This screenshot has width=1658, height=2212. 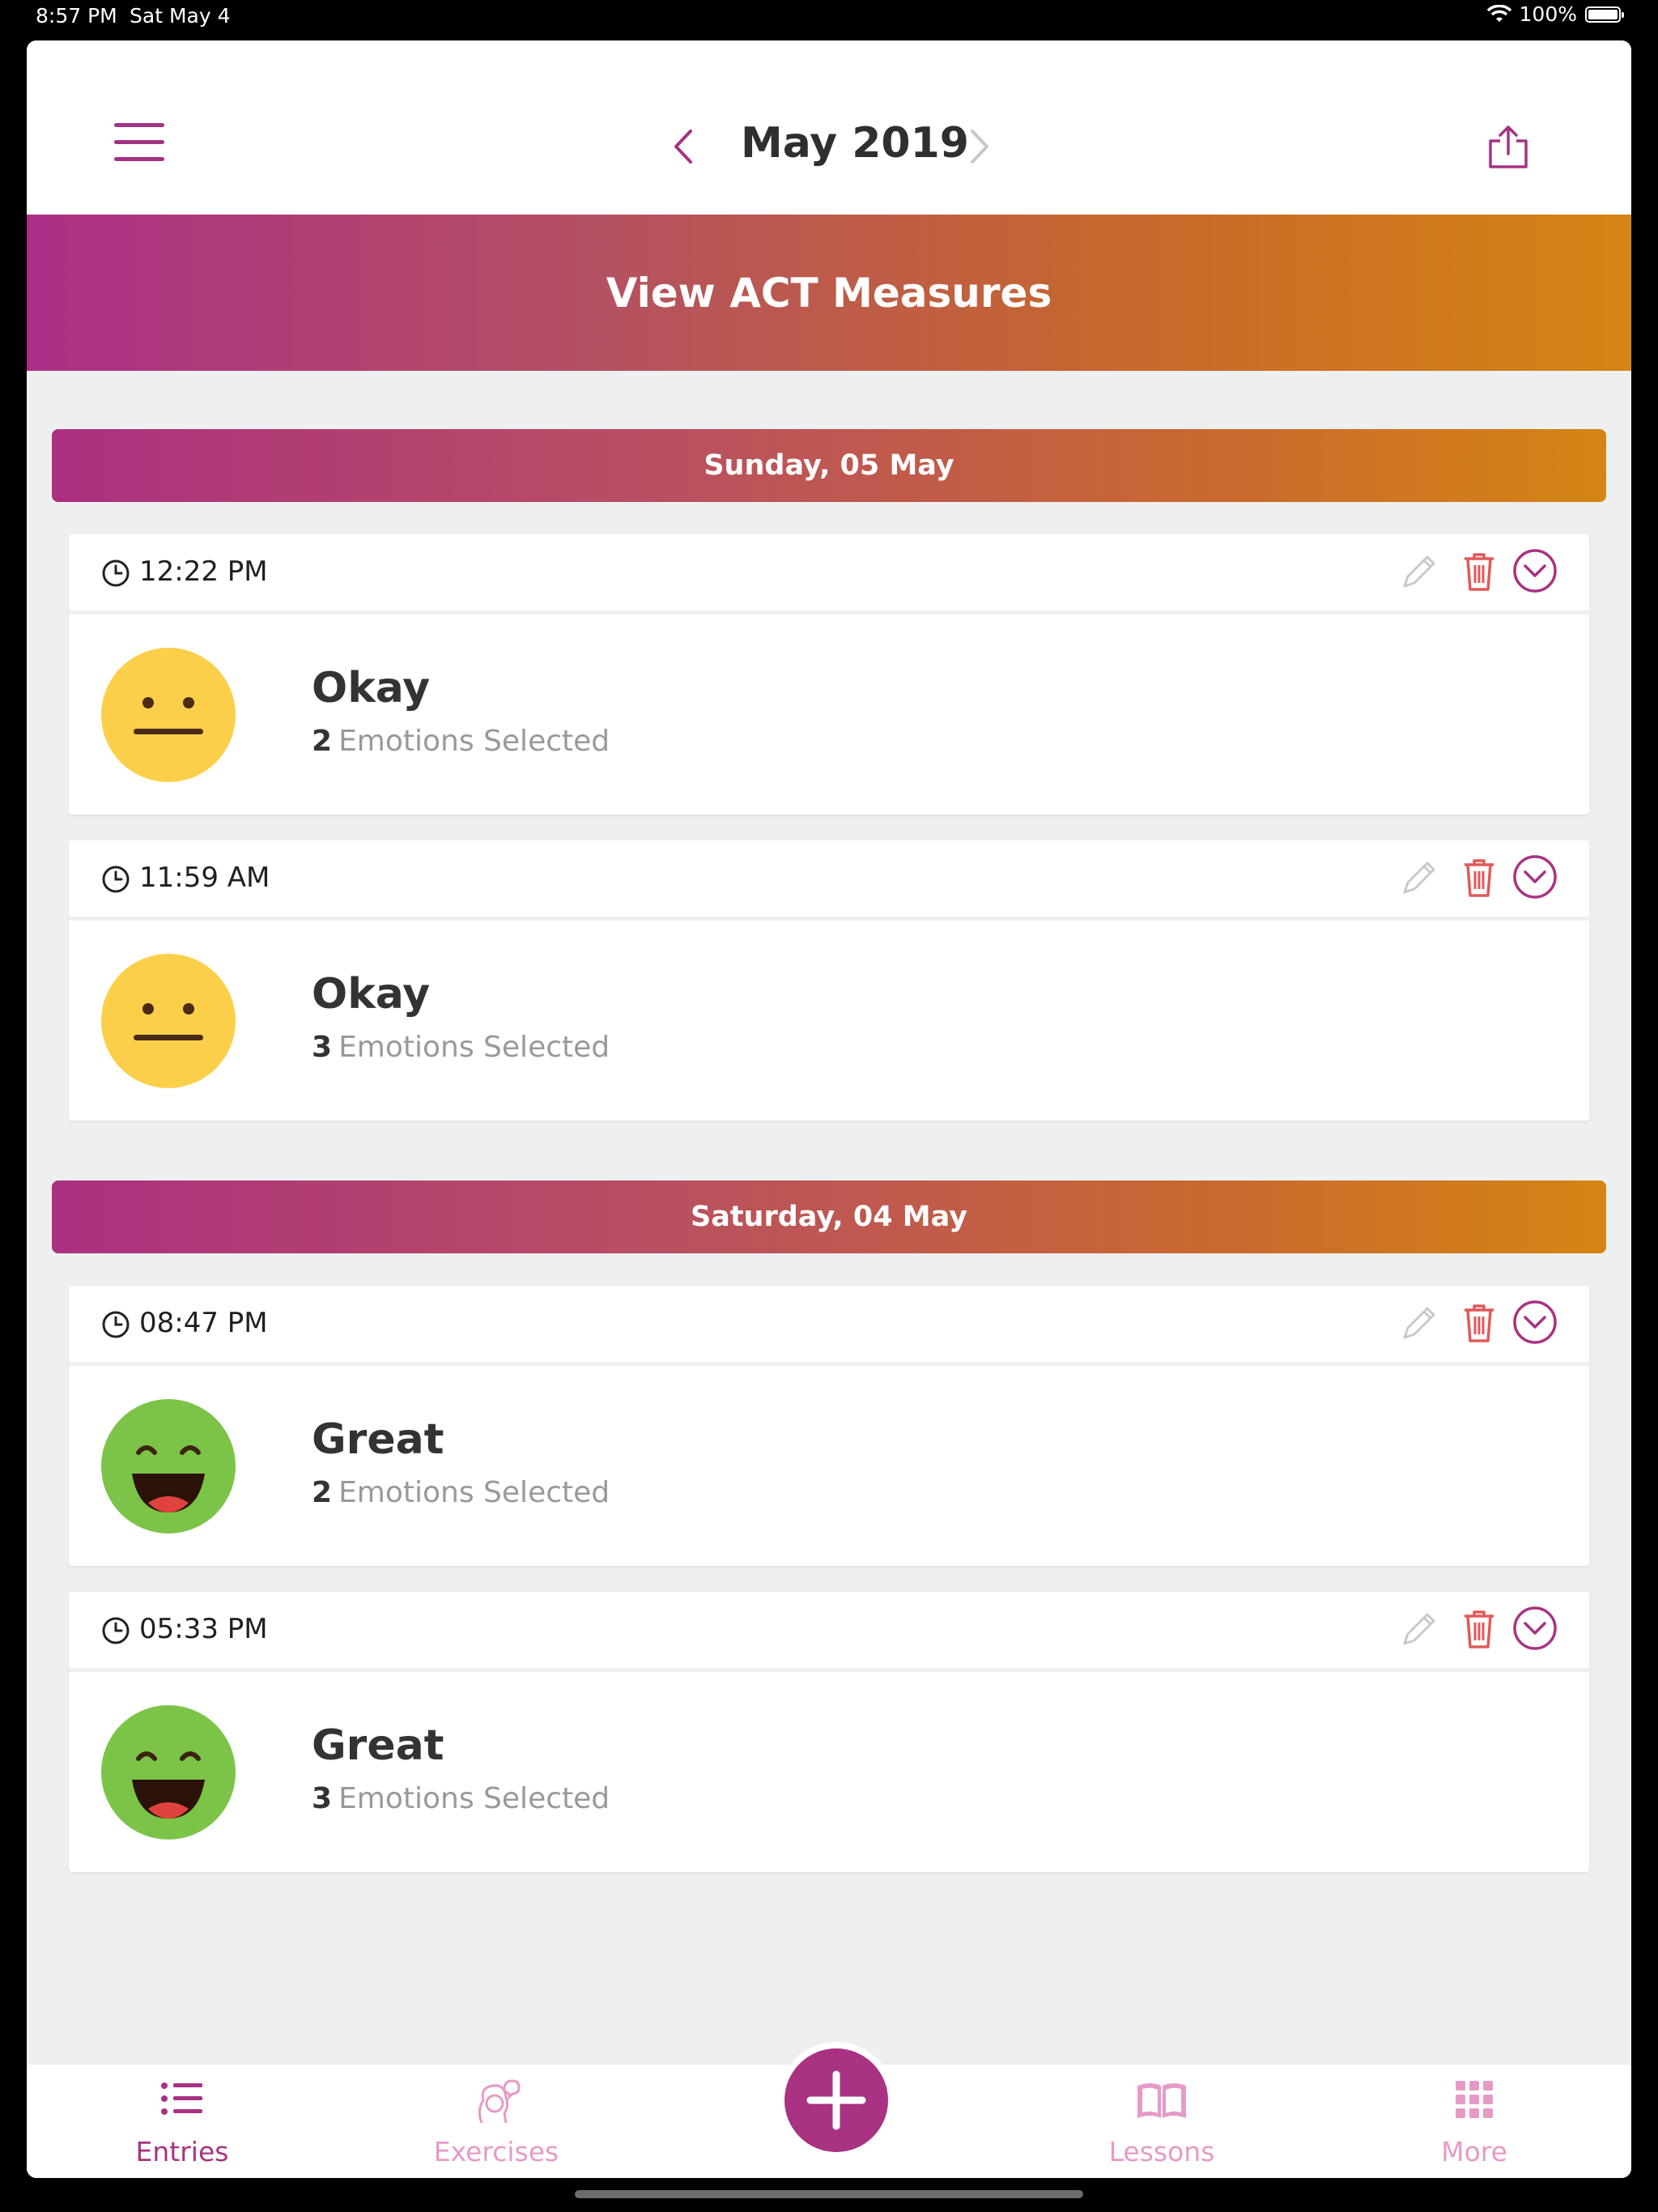 I want to click on day-header: Saturday, 04 May, so click(x=829, y=1216).